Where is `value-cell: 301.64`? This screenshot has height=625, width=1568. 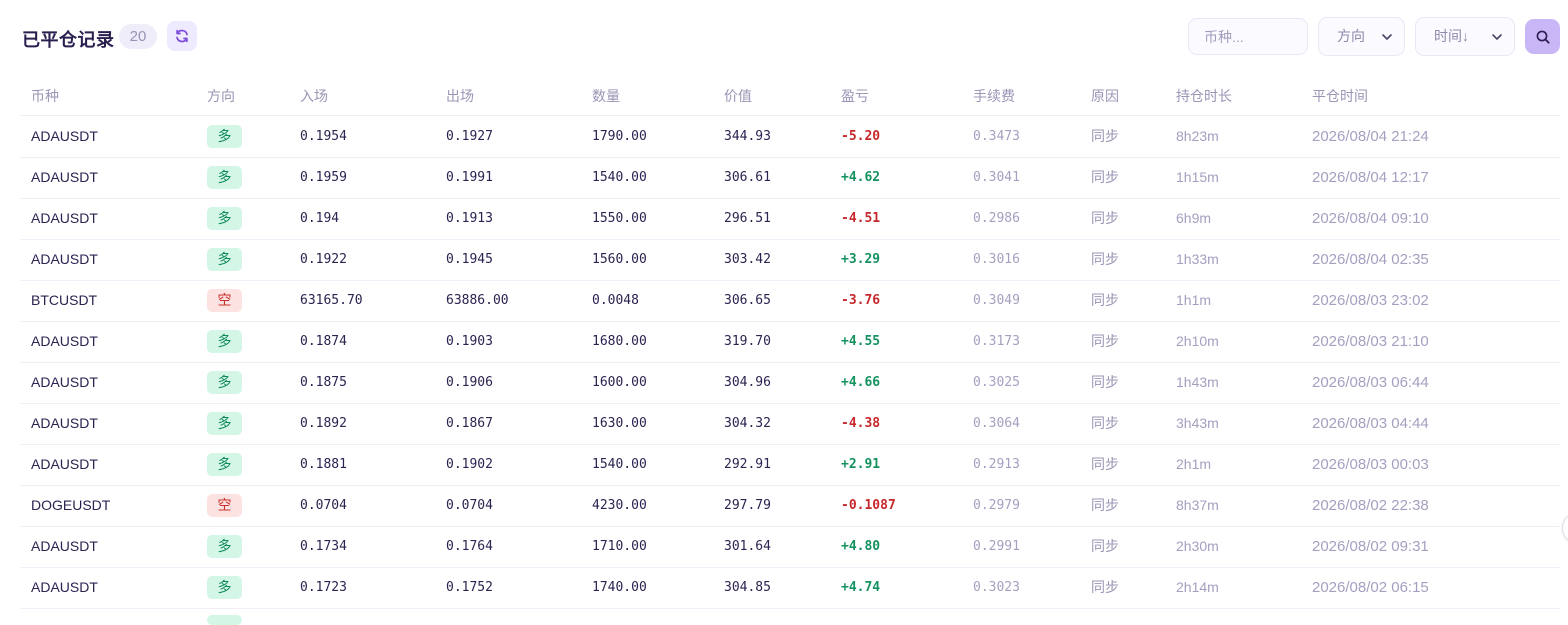 value-cell: 301.64 is located at coordinates (747, 546).